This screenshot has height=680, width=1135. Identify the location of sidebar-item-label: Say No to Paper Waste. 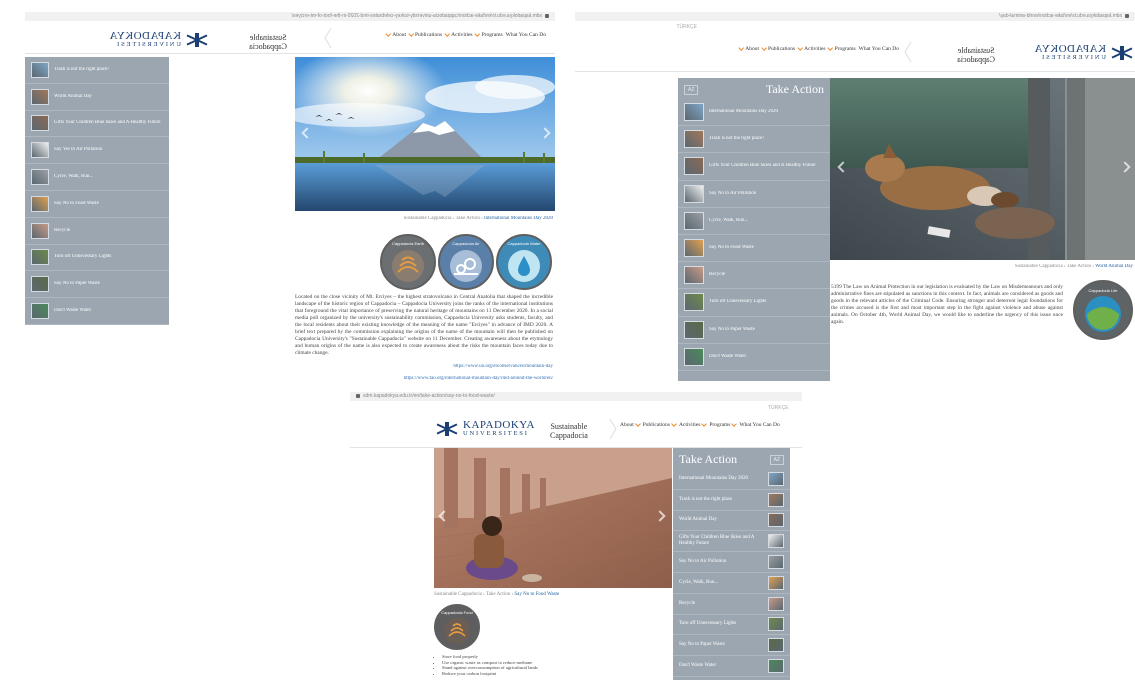
(732, 329).